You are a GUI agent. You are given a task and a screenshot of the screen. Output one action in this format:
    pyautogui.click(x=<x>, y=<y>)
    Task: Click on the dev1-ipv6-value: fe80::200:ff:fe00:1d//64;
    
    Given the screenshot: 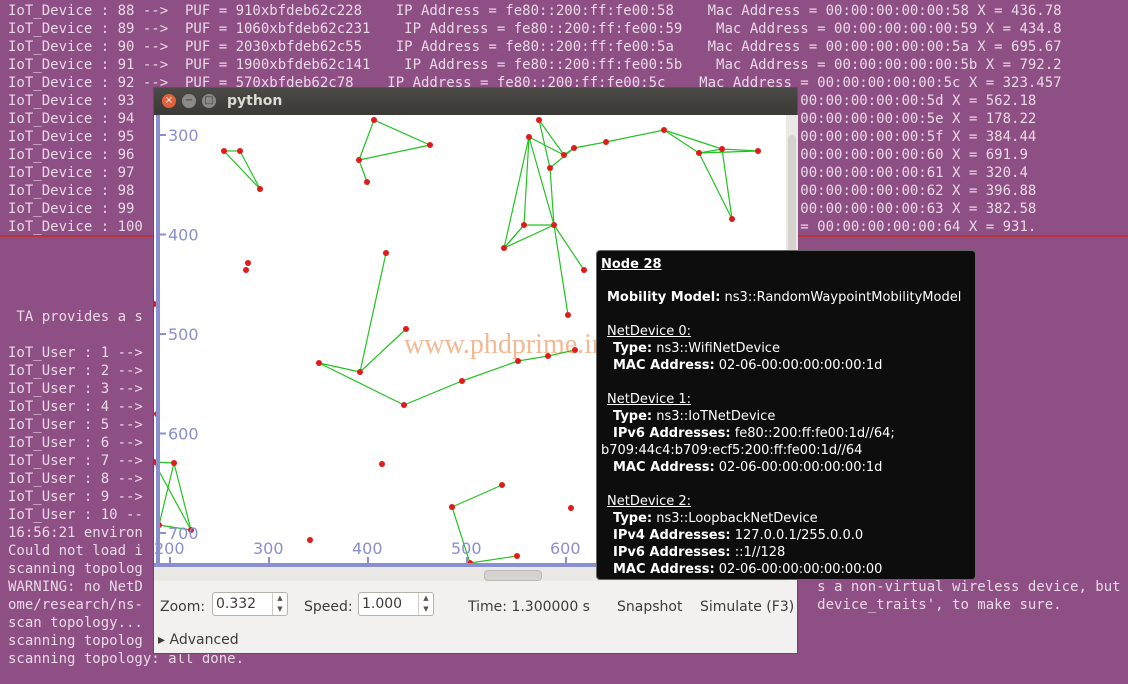 What is the action you would take?
    pyautogui.click(x=814, y=433)
    